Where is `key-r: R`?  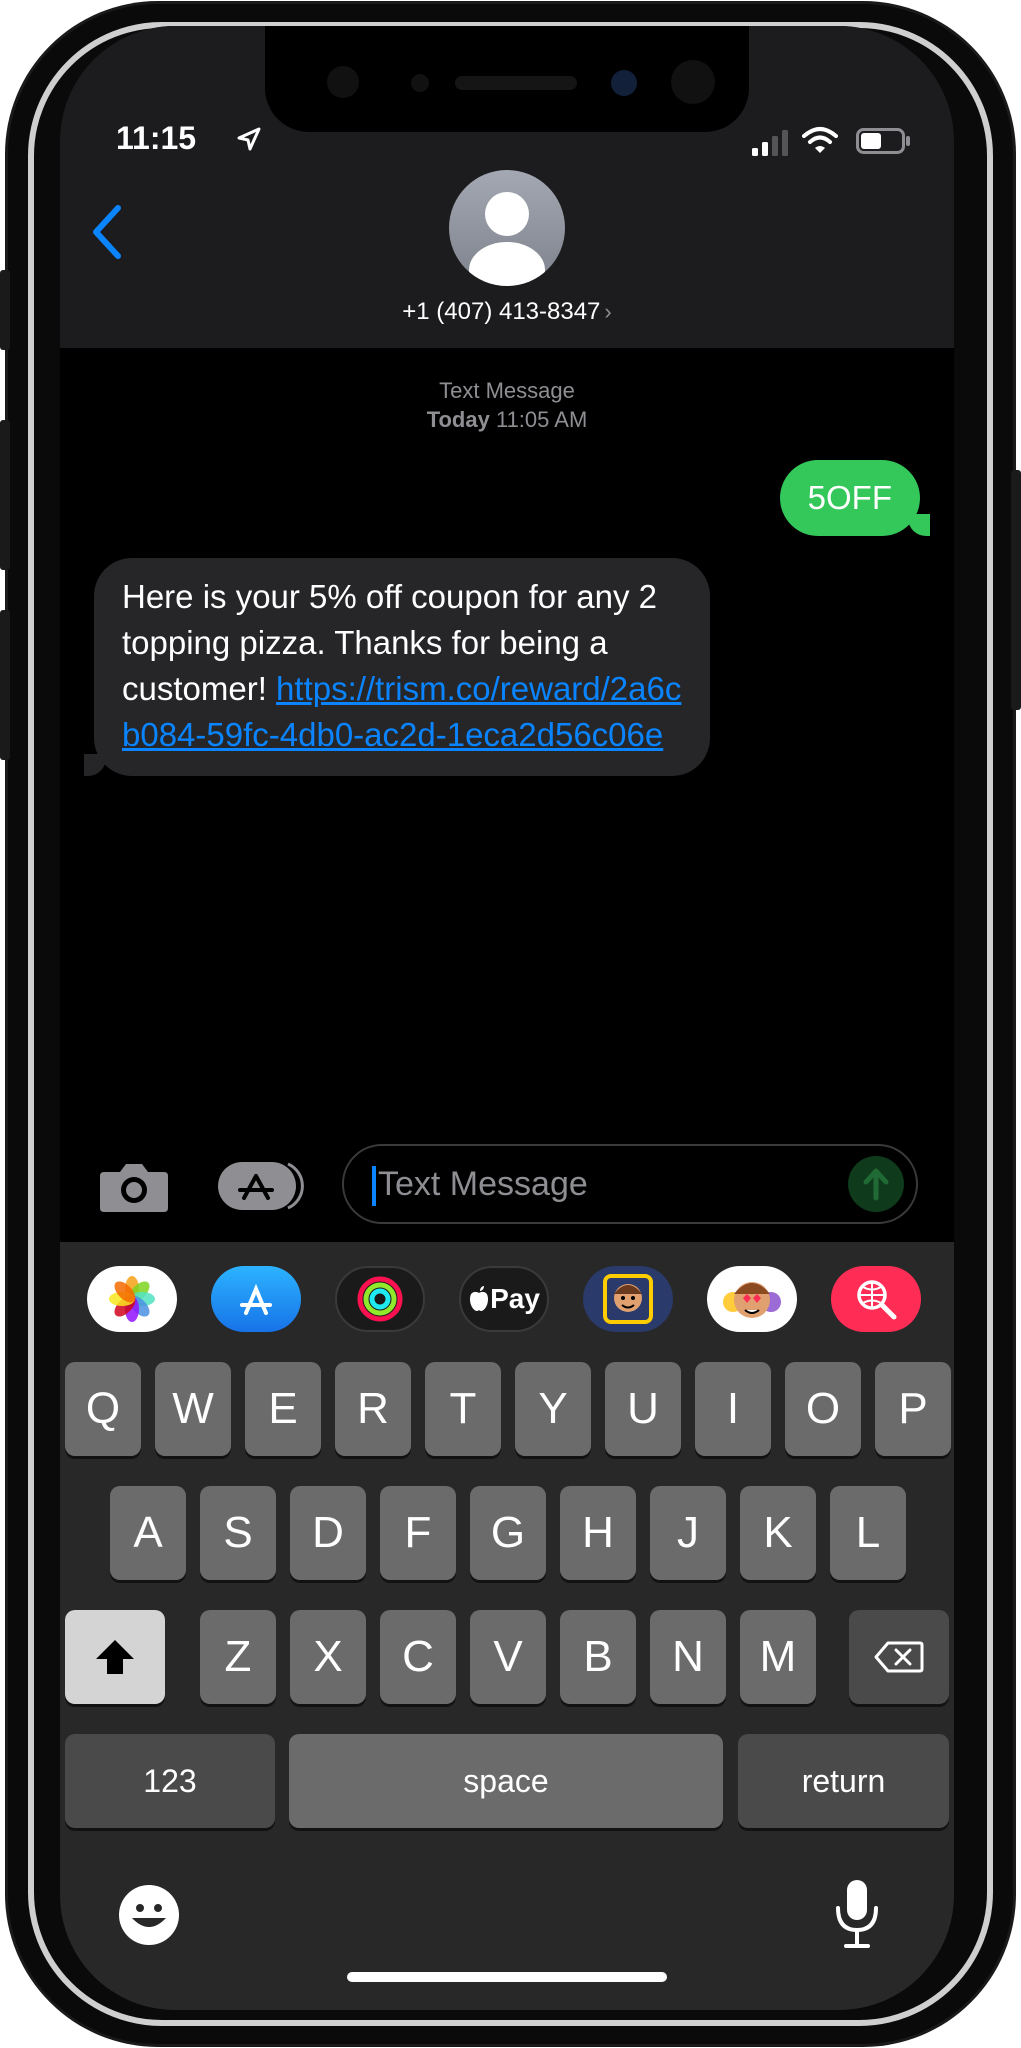
key-r: R is located at coordinates (373, 1409).